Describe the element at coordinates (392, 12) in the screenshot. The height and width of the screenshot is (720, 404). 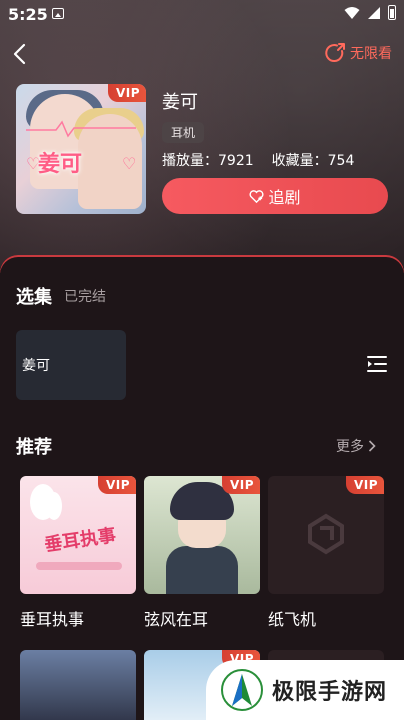
I see `battery-icon` at that location.